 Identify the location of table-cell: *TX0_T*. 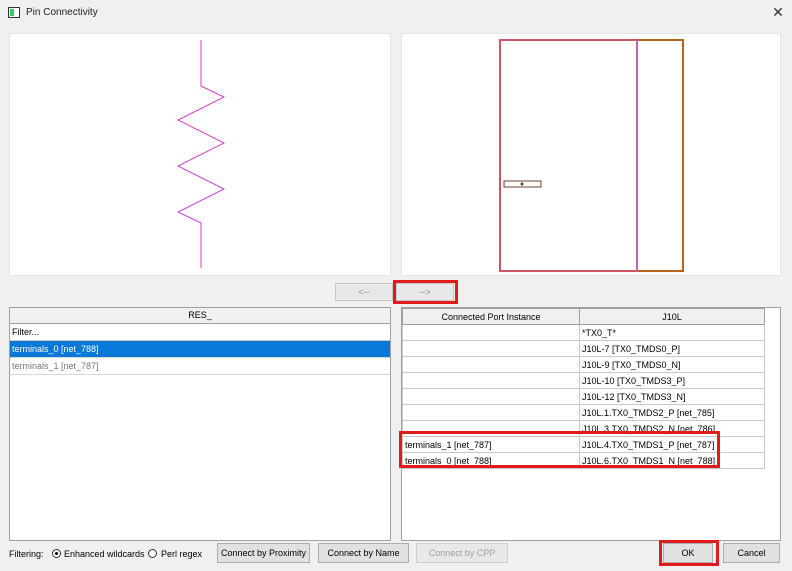
(672, 332).